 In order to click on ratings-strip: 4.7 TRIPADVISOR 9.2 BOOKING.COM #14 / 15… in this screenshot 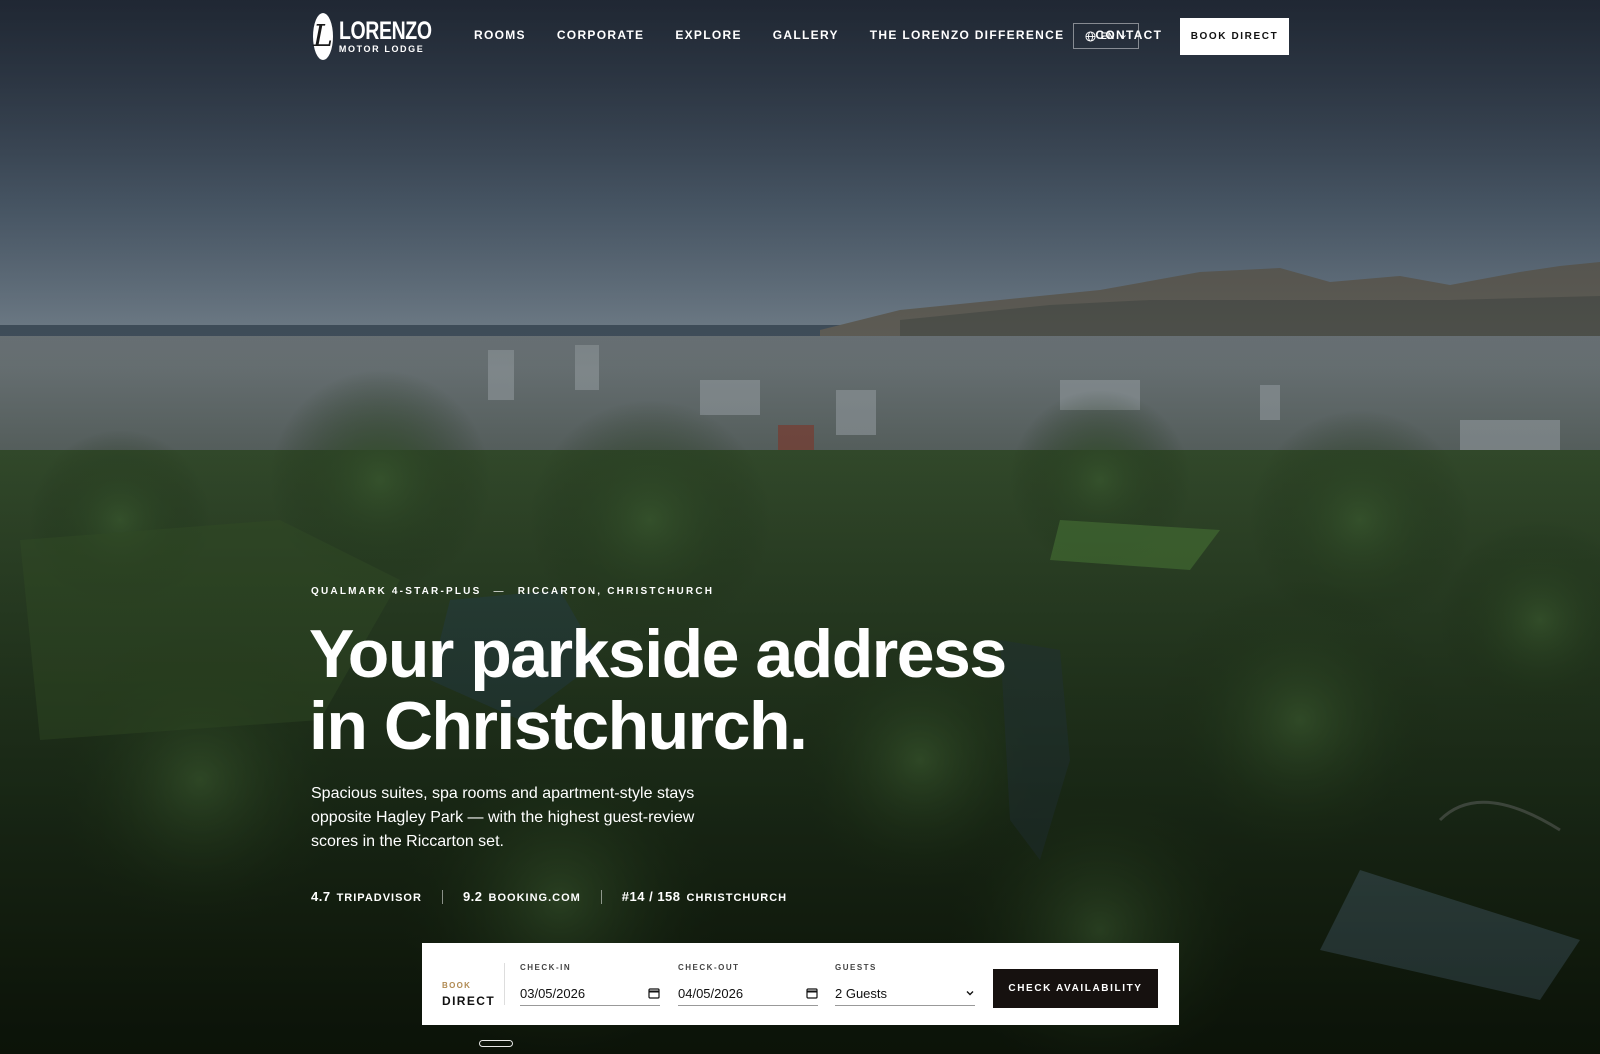, I will do `click(549, 896)`.